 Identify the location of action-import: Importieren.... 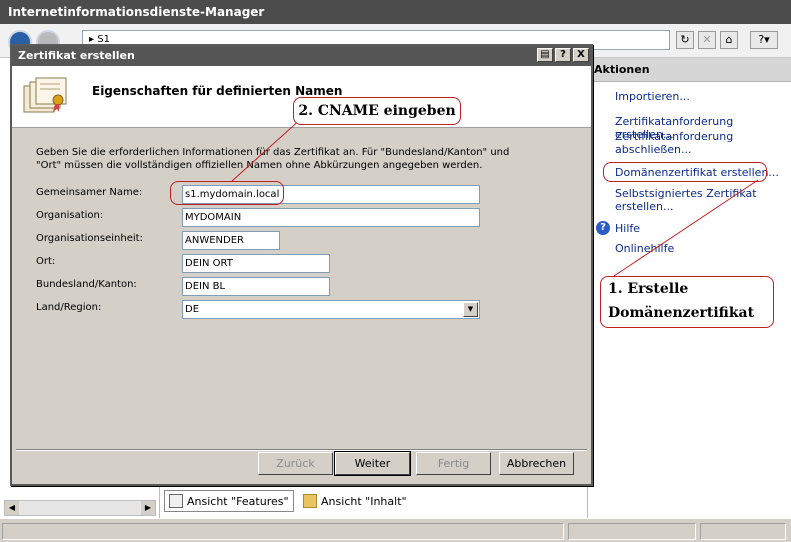
(652, 96).